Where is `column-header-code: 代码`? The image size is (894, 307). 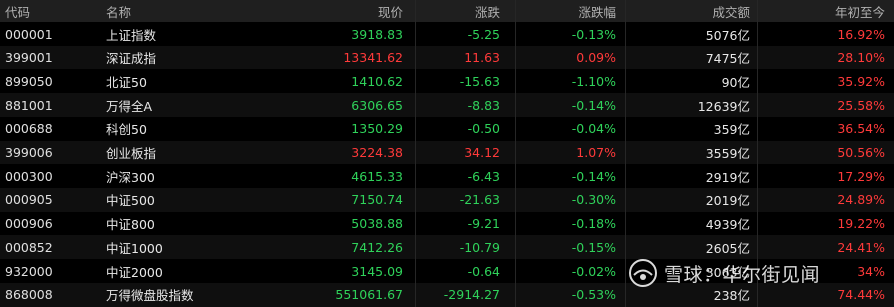
column-header-code: 代码 is located at coordinates (47, 11).